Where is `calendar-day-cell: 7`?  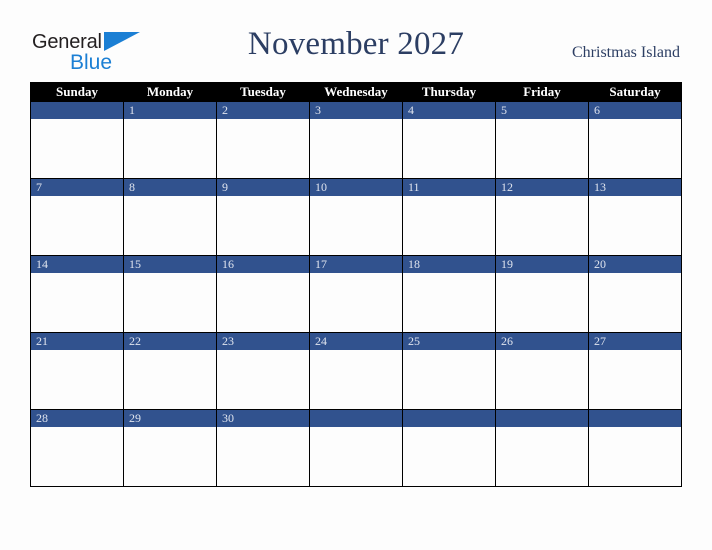
calendar-day-cell: 7 is located at coordinates (77, 217).